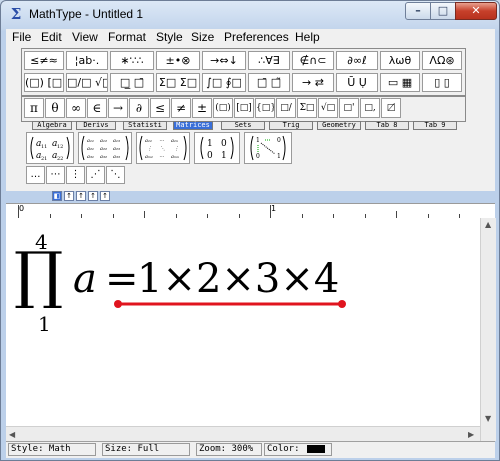  Describe the element at coordinates (418, 11) in the screenshot. I see `minimize-button: –` at that location.